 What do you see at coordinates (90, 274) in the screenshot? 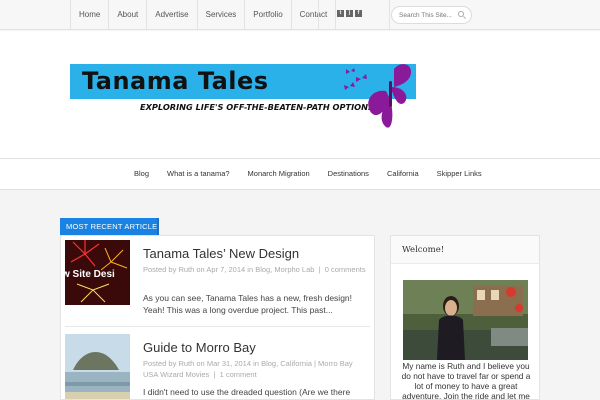
I see `thumb-text: w Site Desi` at bounding box center [90, 274].